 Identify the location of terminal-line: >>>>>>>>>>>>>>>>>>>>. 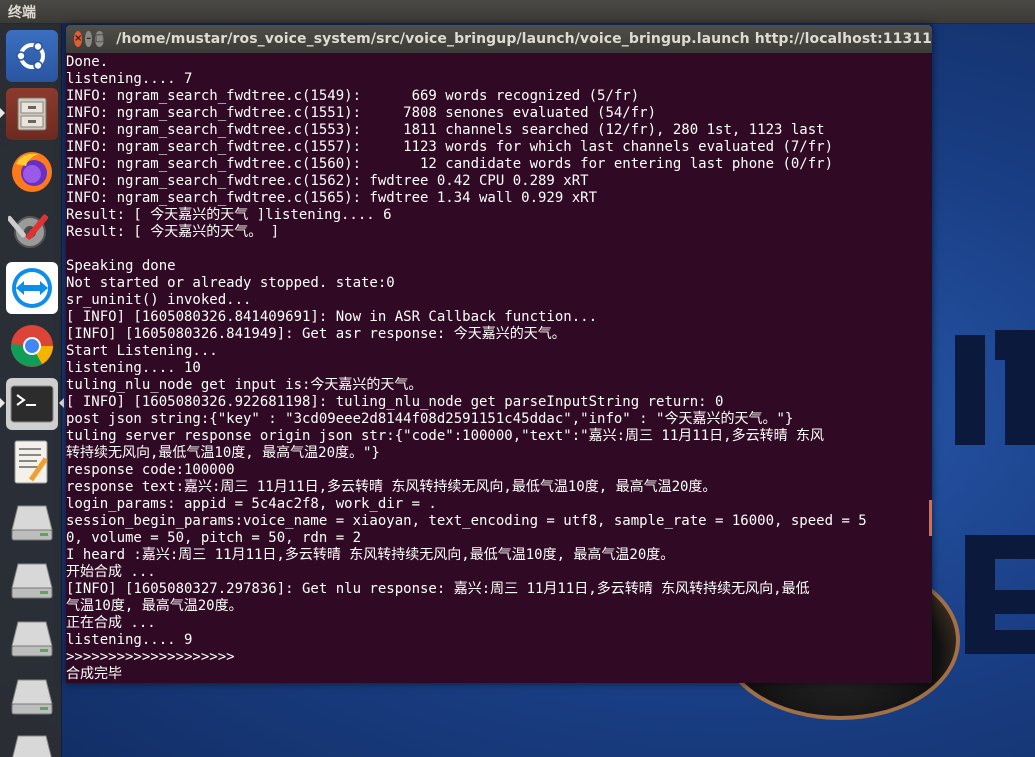
(150, 657).